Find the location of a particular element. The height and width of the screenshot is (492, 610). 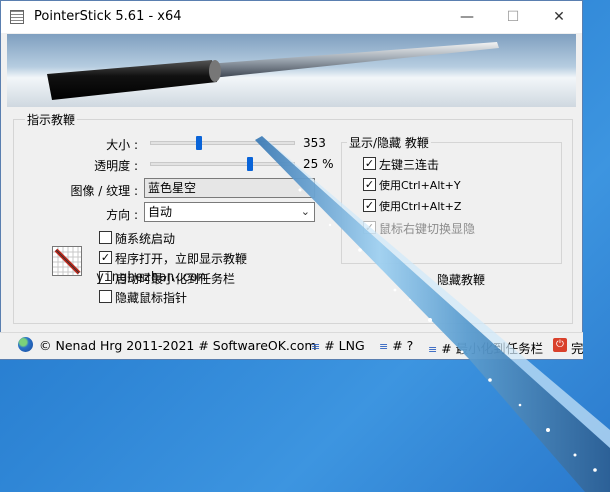

hide-mouse-checkbox is located at coordinates (105, 296).